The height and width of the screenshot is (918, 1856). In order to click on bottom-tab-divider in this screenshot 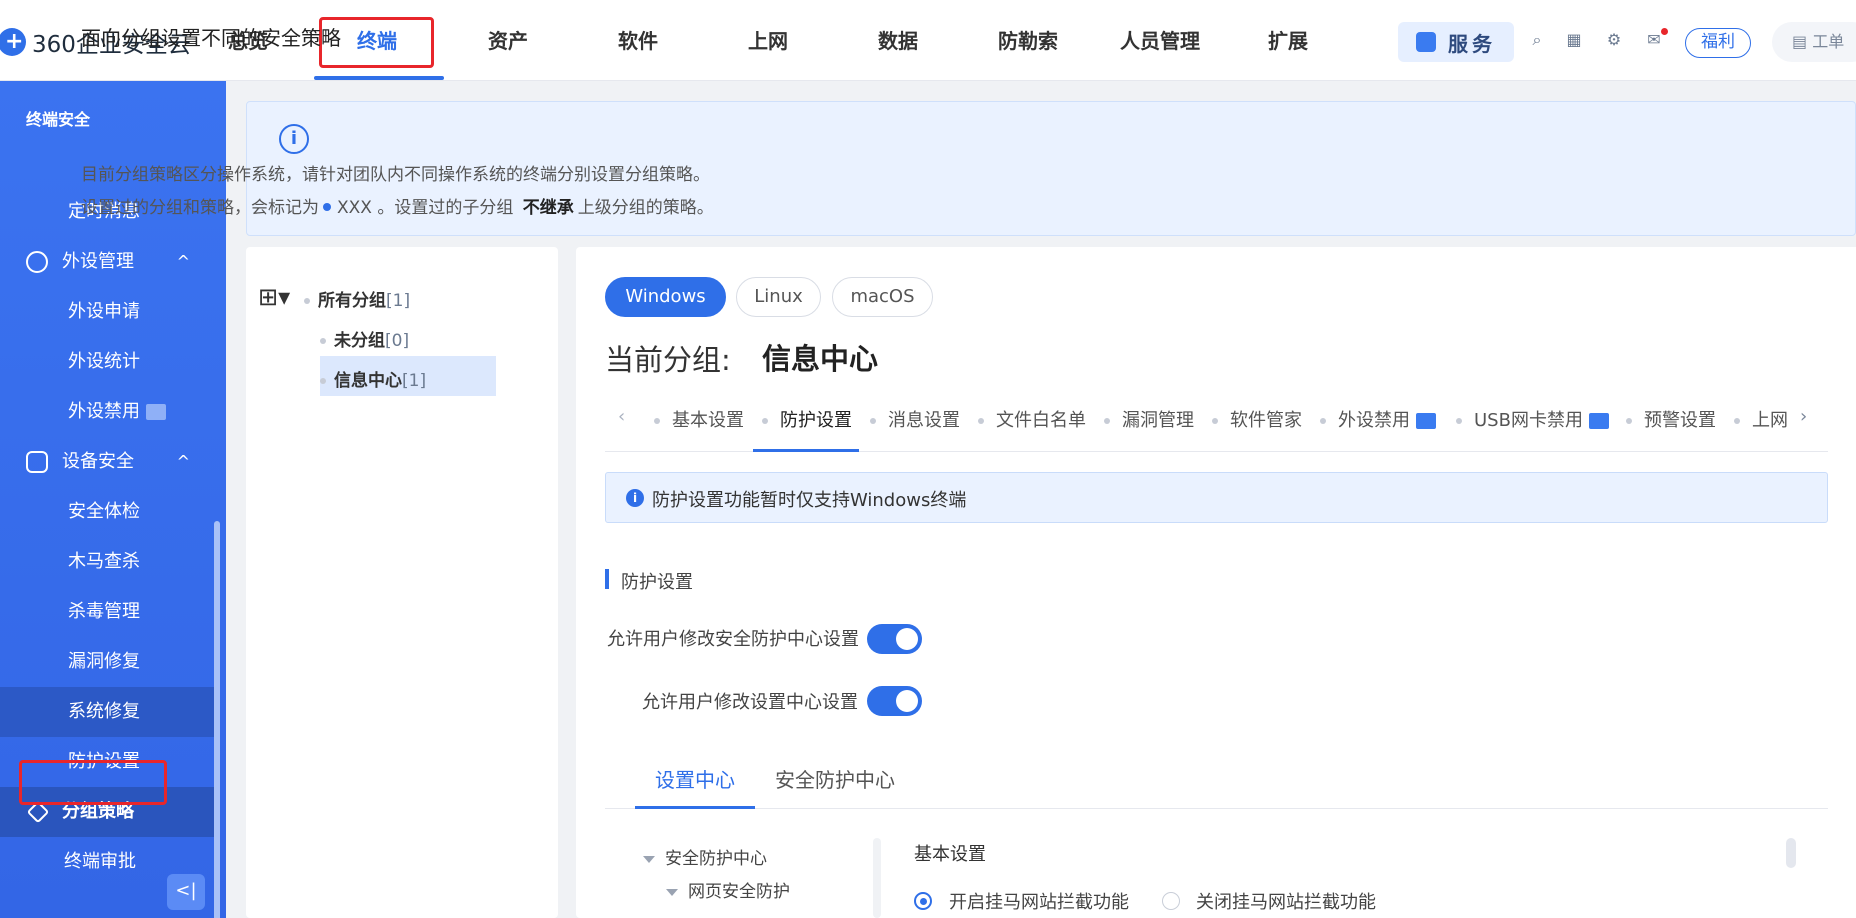, I will do `click(1216, 808)`.